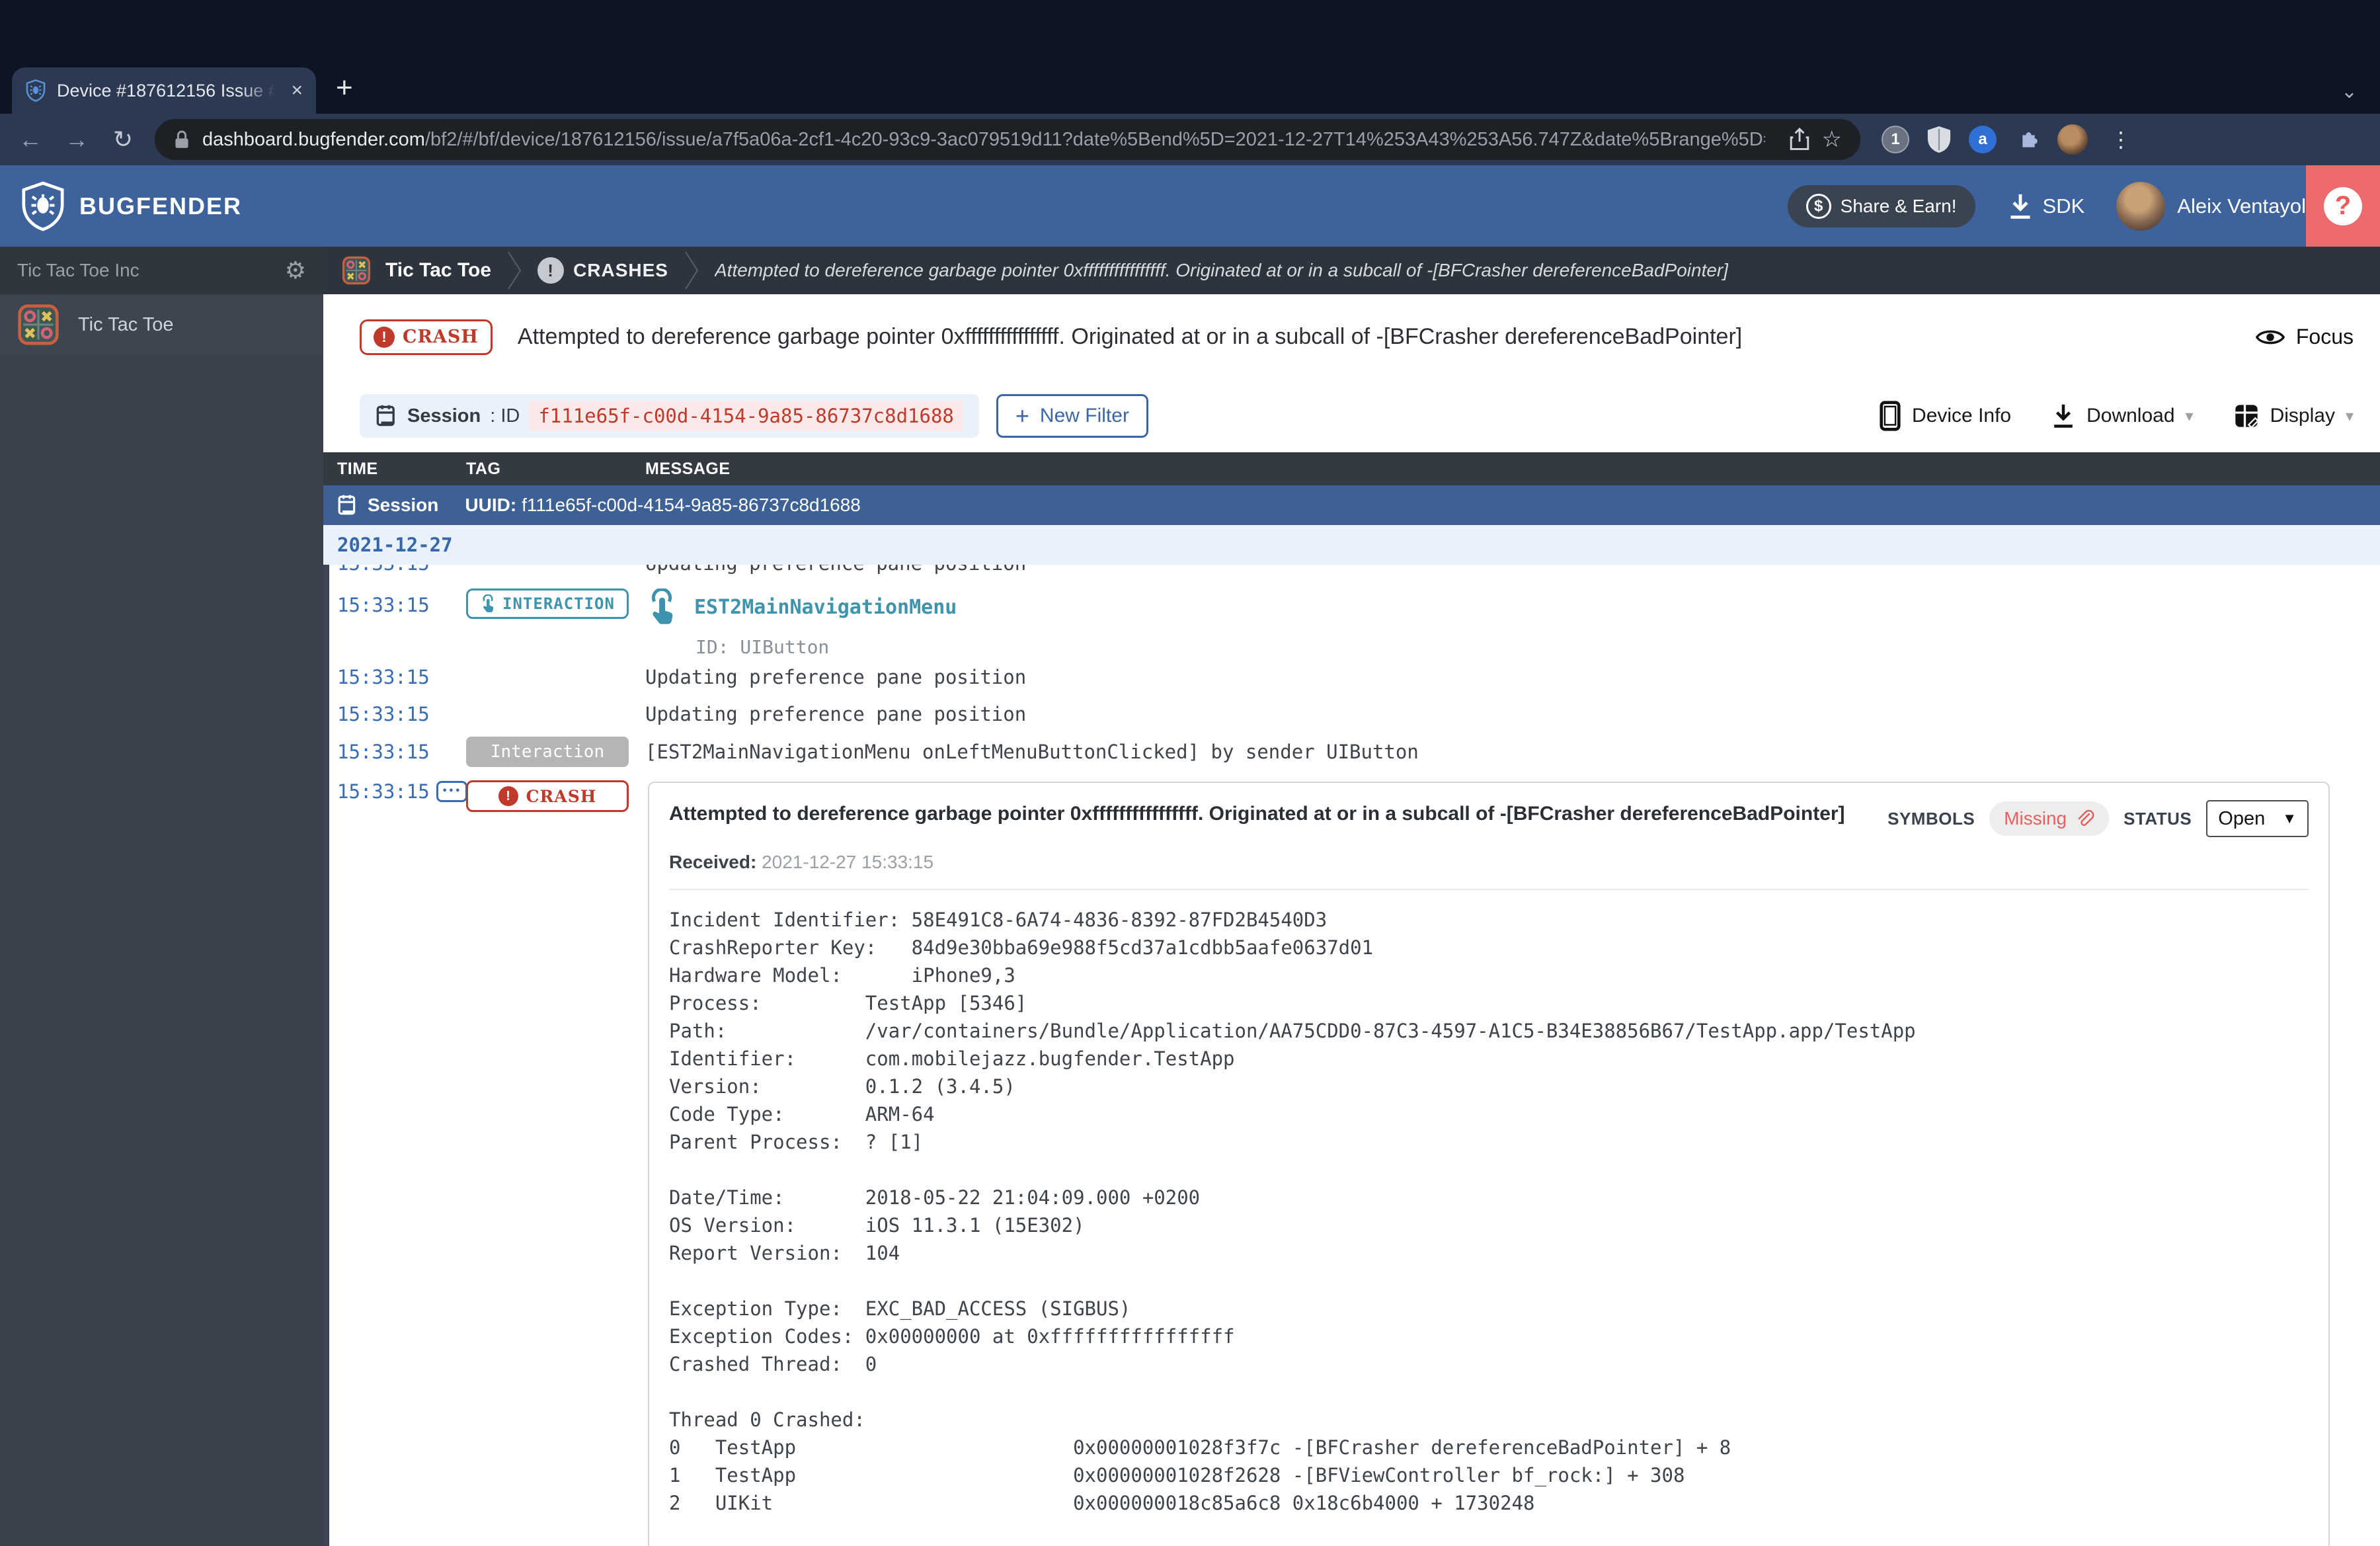  Describe the element at coordinates (491, 505) in the screenshot. I see `uuid-label: UUID:` at that location.